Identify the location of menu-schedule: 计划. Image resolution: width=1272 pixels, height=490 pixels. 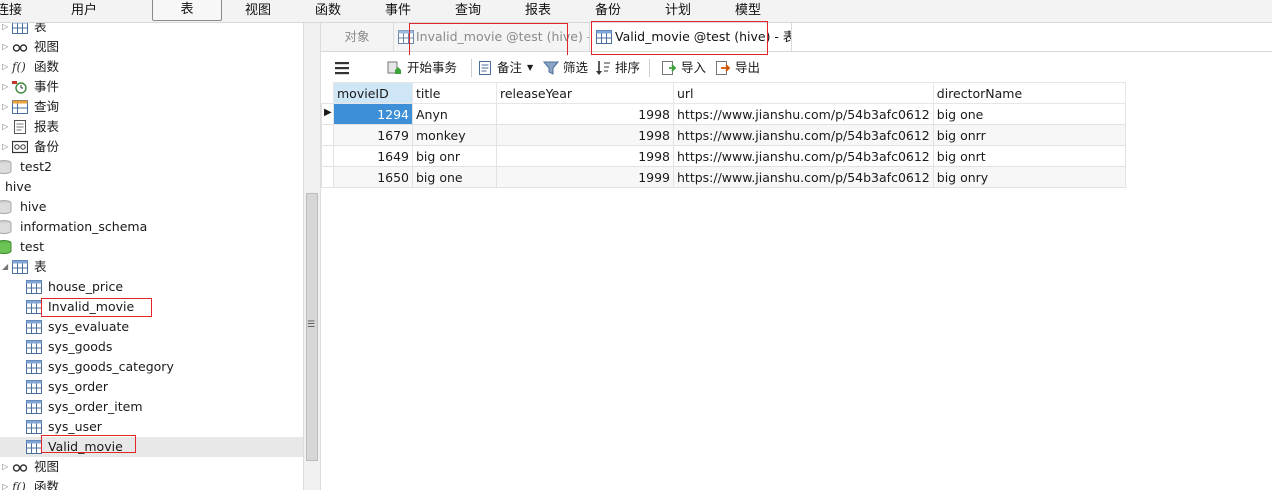
(678, 11).